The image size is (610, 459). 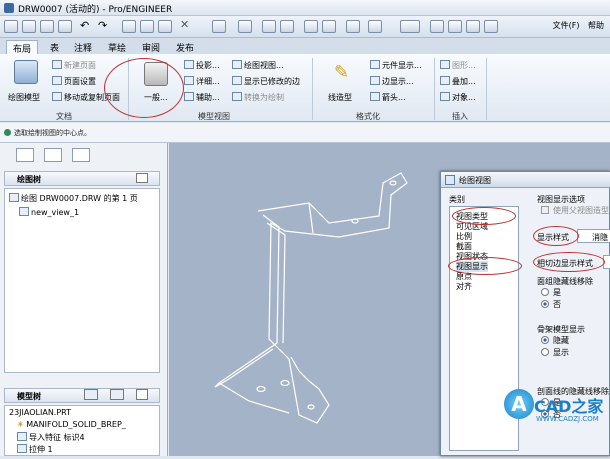 I want to click on tab-publish: 发布, so click(x=185, y=47).